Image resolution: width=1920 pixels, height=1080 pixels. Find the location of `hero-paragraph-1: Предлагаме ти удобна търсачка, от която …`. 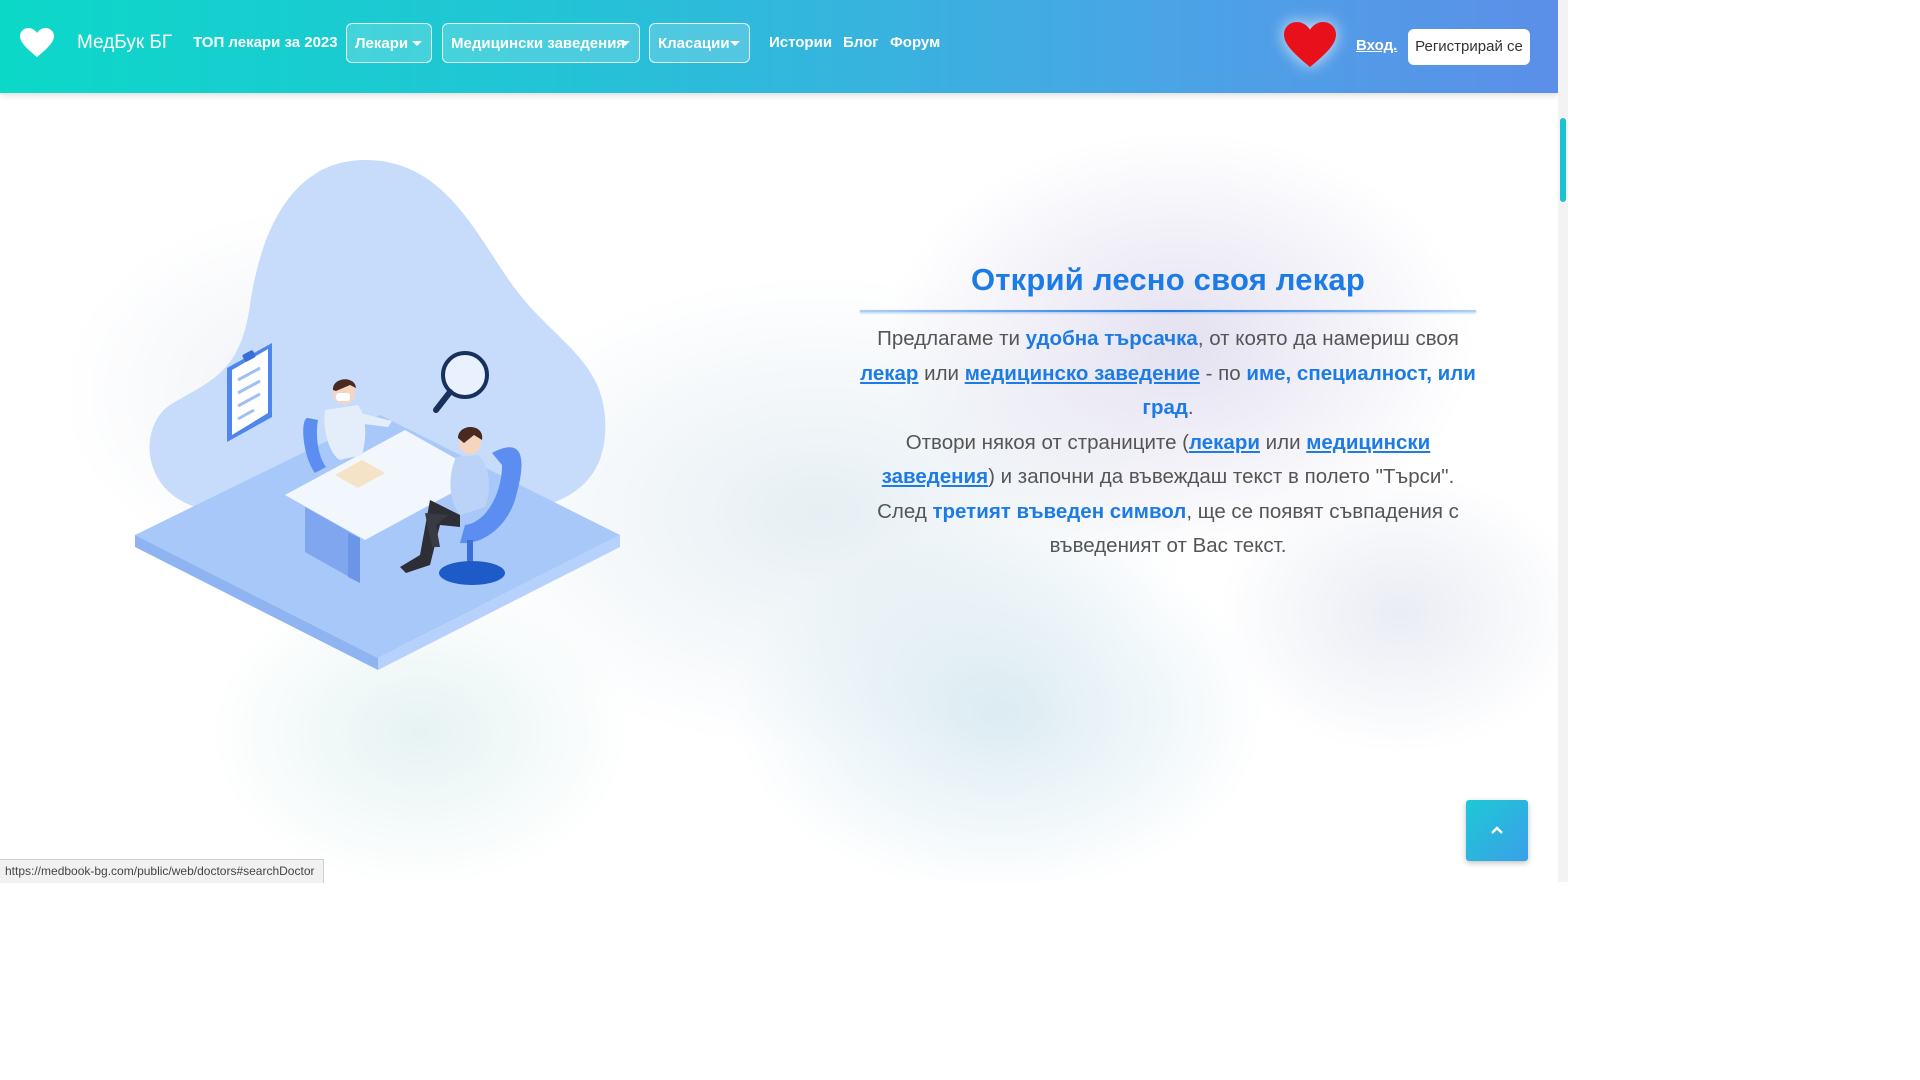

hero-paragraph-1: Предлагаме ти удобна търсачка, от която … is located at coordinates (1168, 374).